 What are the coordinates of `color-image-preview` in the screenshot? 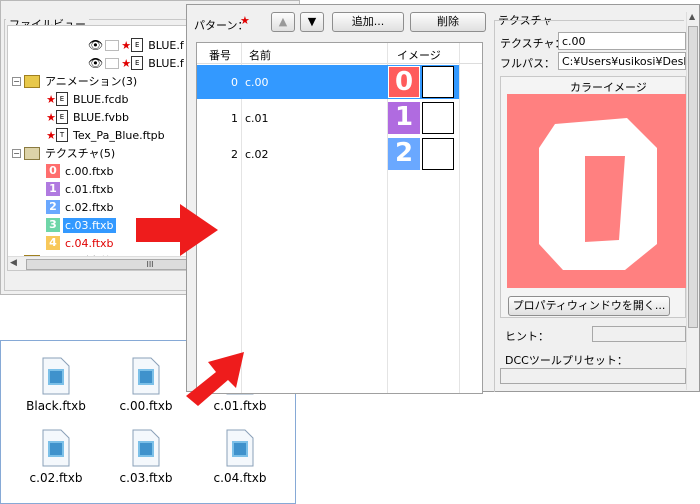 It's located at (596, 191).